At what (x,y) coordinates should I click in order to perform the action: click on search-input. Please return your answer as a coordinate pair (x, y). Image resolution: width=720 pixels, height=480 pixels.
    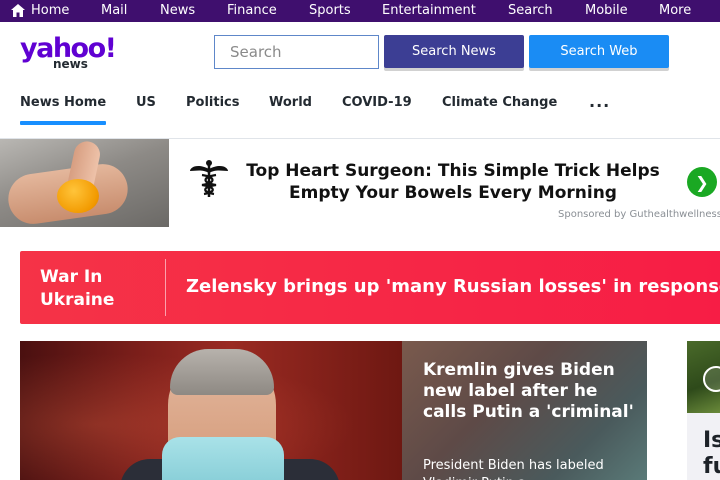
    Looking at the image, I should click on (296, 52).